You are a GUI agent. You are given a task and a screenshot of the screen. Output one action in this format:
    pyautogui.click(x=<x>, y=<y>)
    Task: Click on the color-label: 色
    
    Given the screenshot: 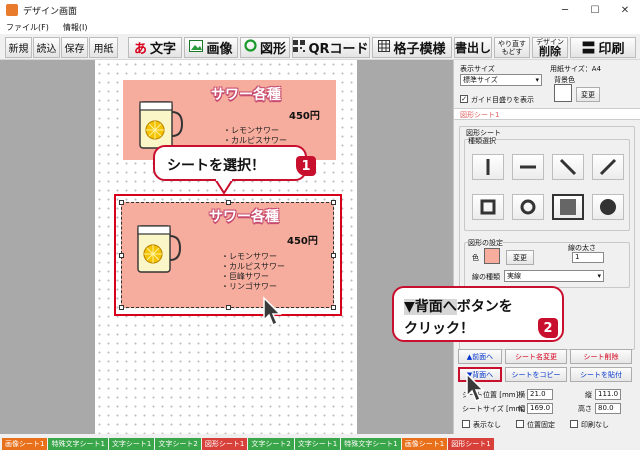 What is the action you would take?
    pyautogui.click(x=475, y=258)
    